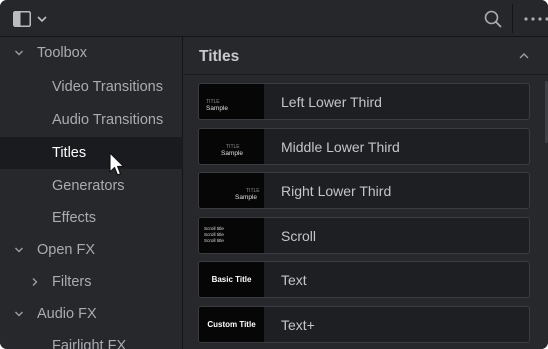 The width and height of the screenshot is (548, 349). Describe the element at coordinates (340, 147) in the screenshot. I see `title-item-label: Middle Lower Third` at that location.